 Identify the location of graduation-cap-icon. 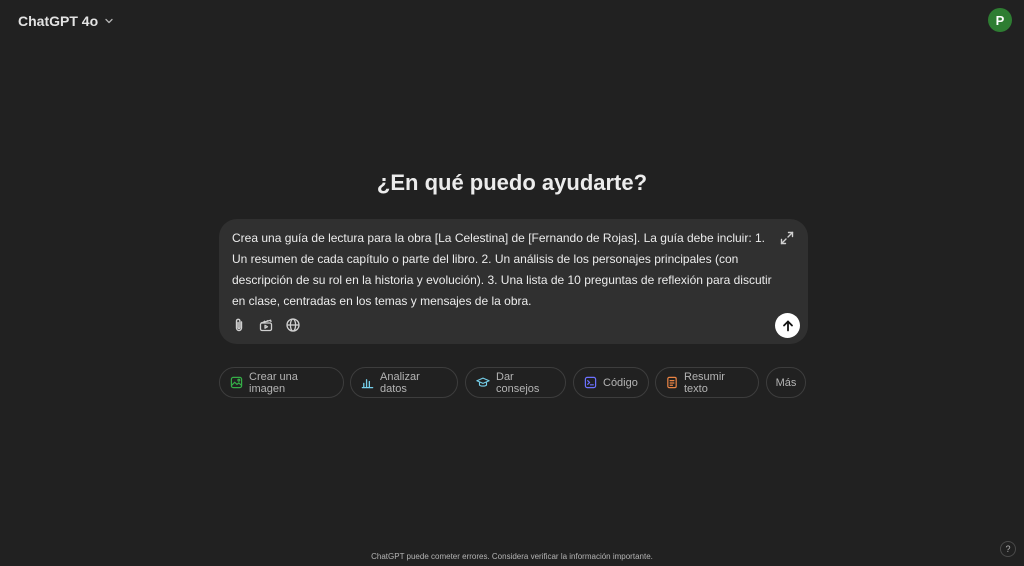
(483, 382).